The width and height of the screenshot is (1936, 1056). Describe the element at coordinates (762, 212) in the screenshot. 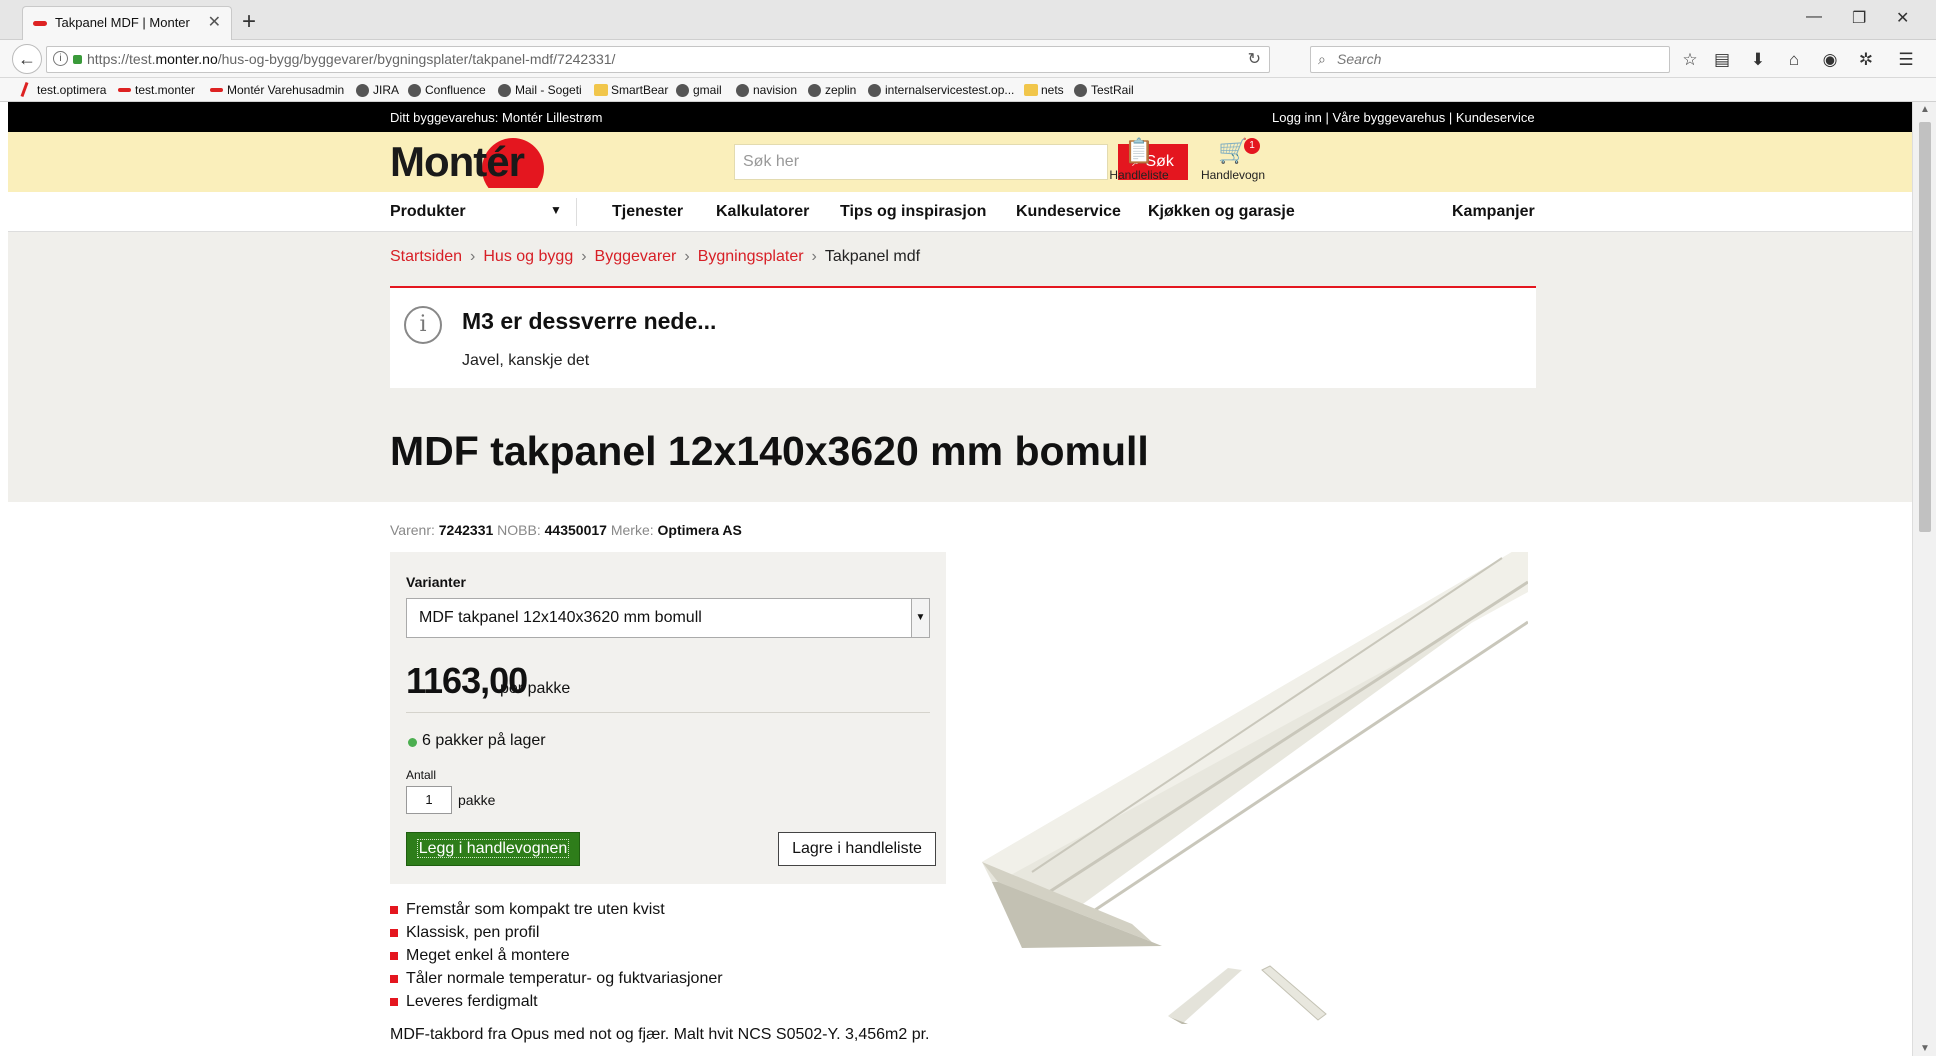

I see `nav-calculators: Kalkulatorer` at that location.